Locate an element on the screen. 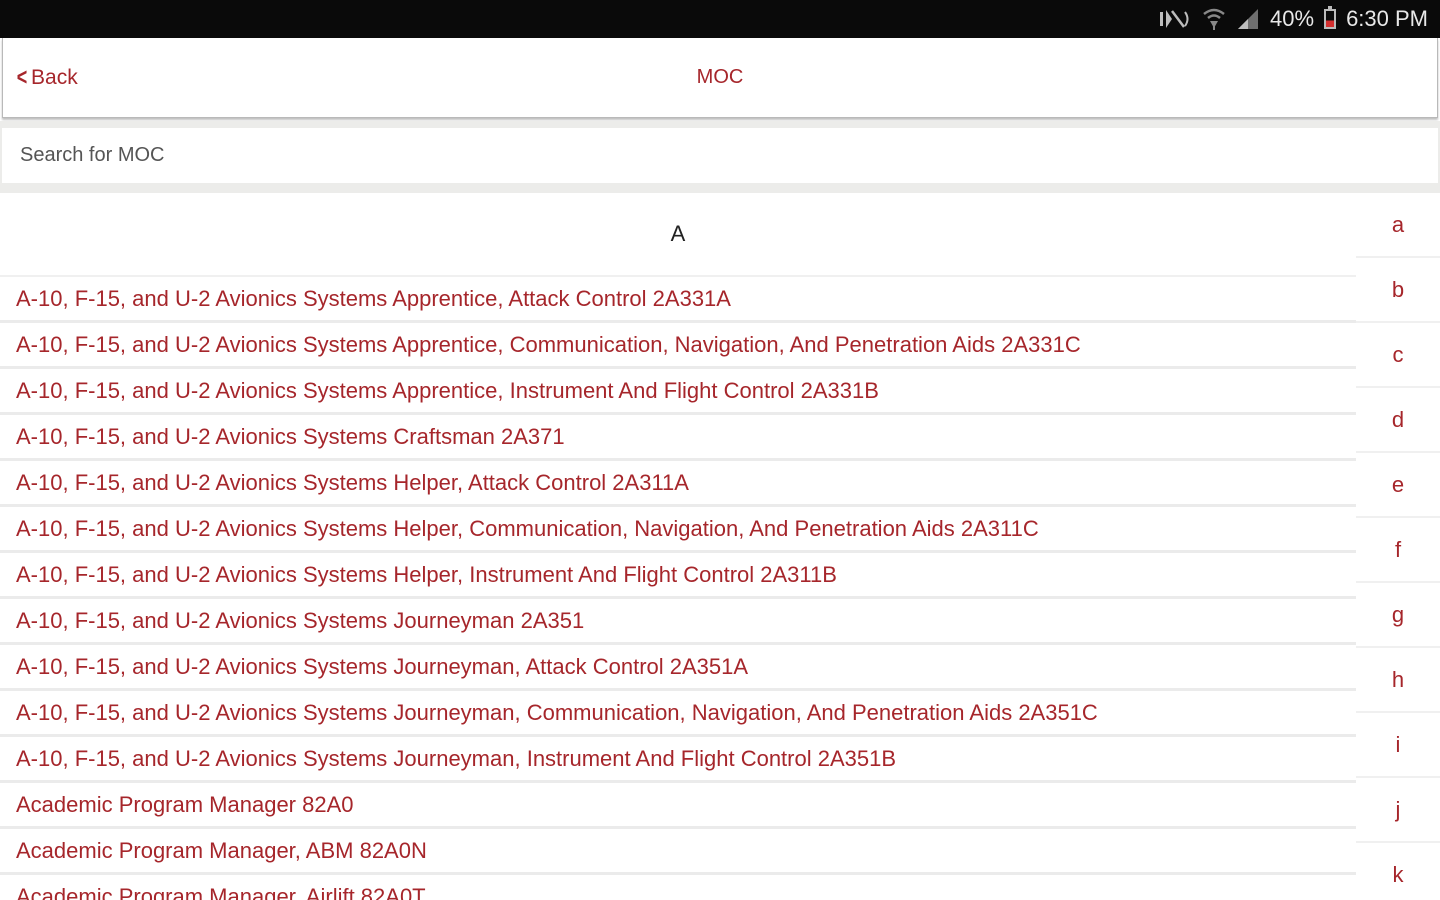 This screenshot has height=900, width=1440. battery-percent: 40% is located at coordinates (1292, 18).